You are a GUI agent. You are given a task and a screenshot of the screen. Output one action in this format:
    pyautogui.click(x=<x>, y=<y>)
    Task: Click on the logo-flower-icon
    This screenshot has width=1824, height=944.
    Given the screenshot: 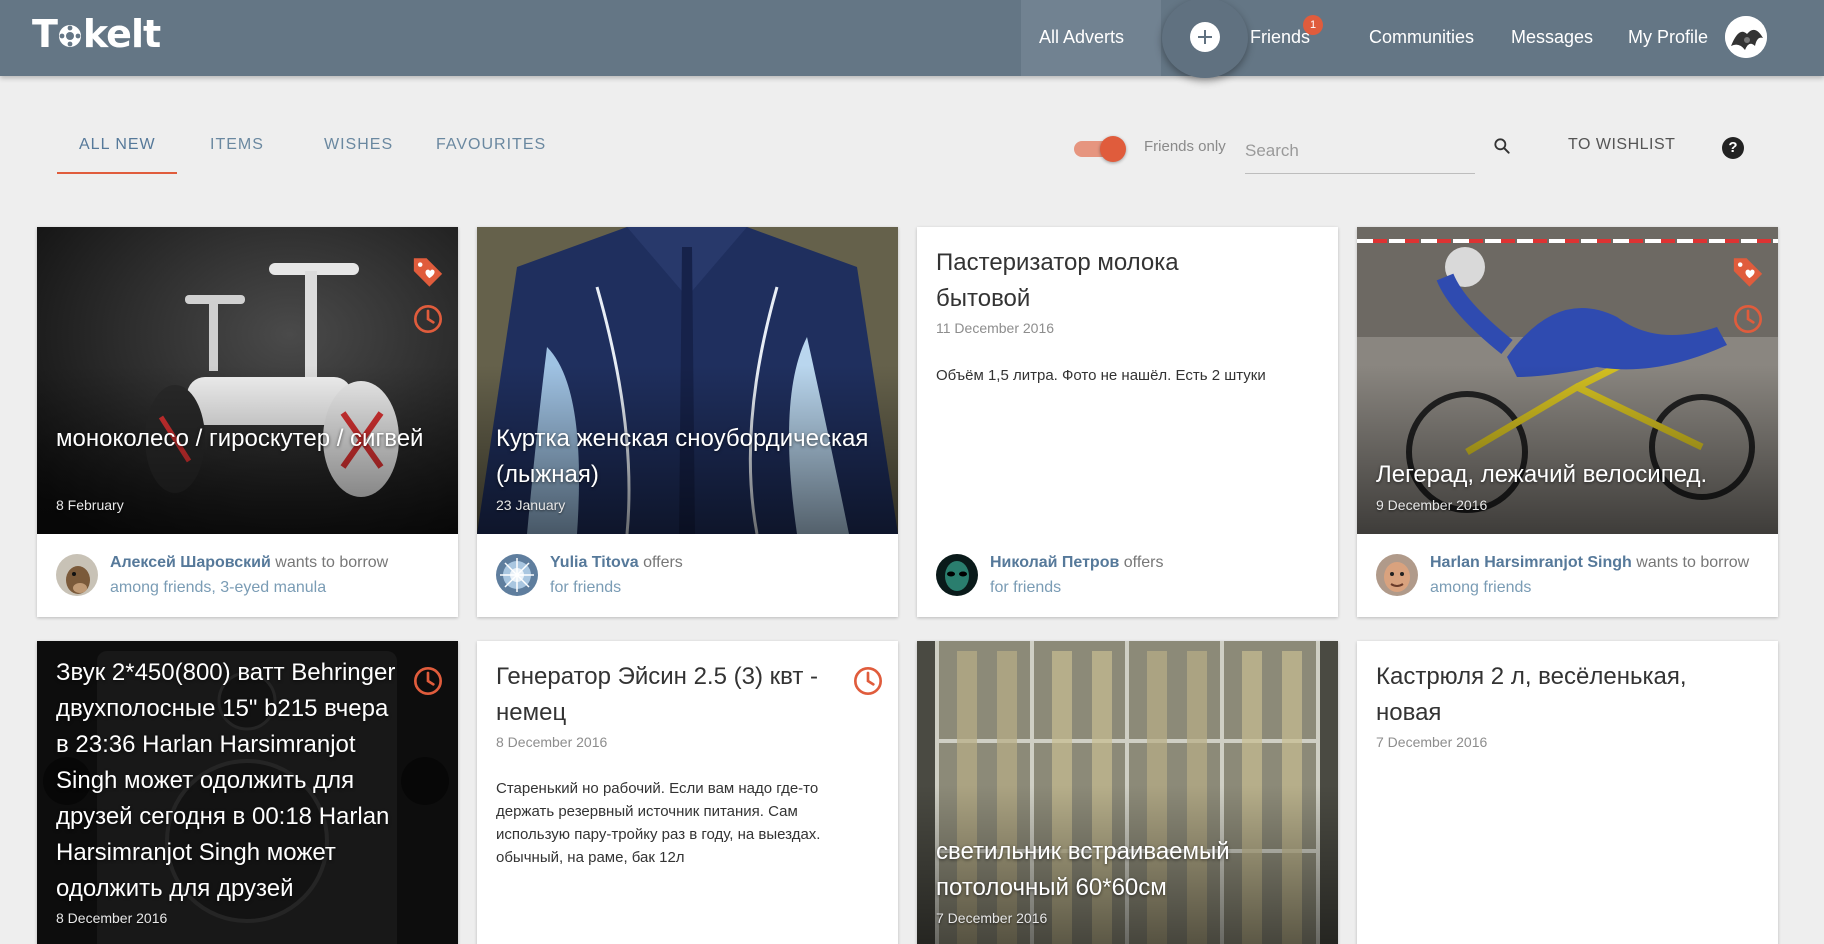 What is the action you would take?
    pyautogui.click(x=69, y=36)
    